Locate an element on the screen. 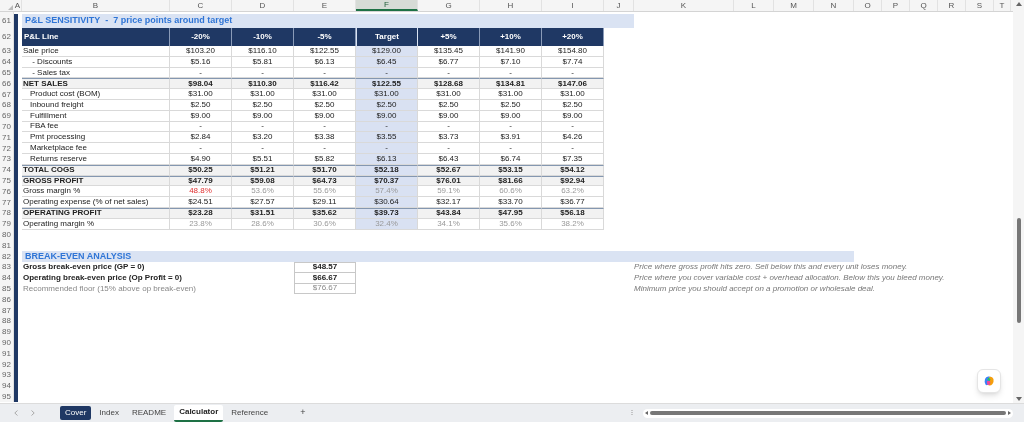 The image size is (1024, 422). value-cell: 28.6% is located at coordinates (263, 224).